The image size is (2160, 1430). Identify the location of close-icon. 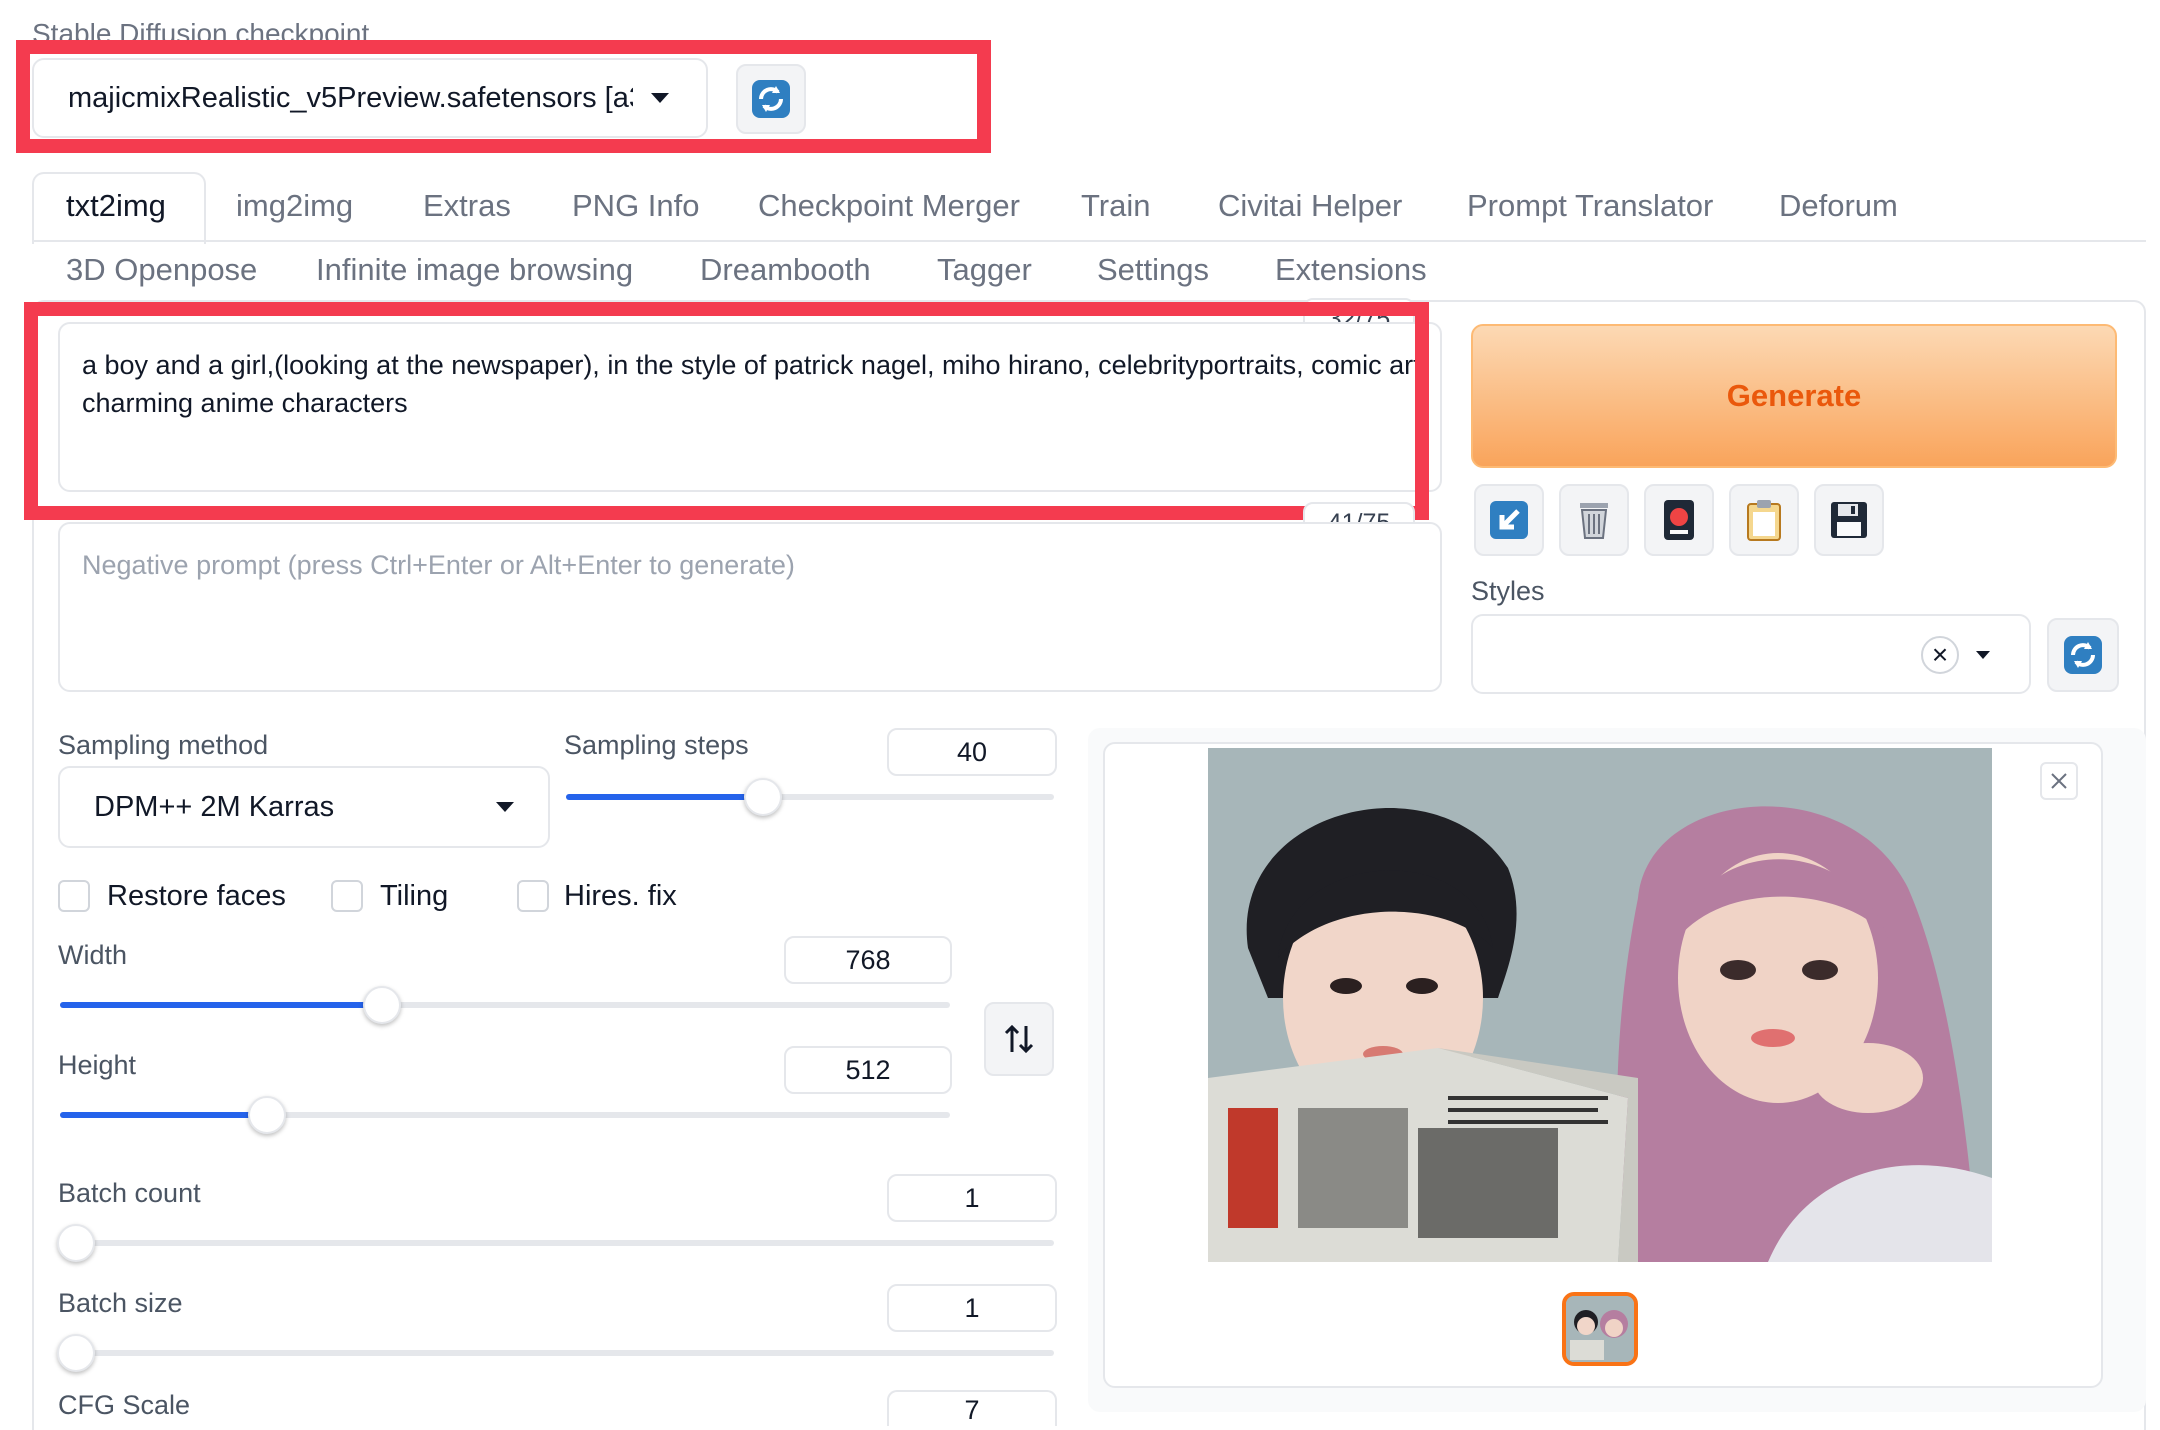
(2059, 781).